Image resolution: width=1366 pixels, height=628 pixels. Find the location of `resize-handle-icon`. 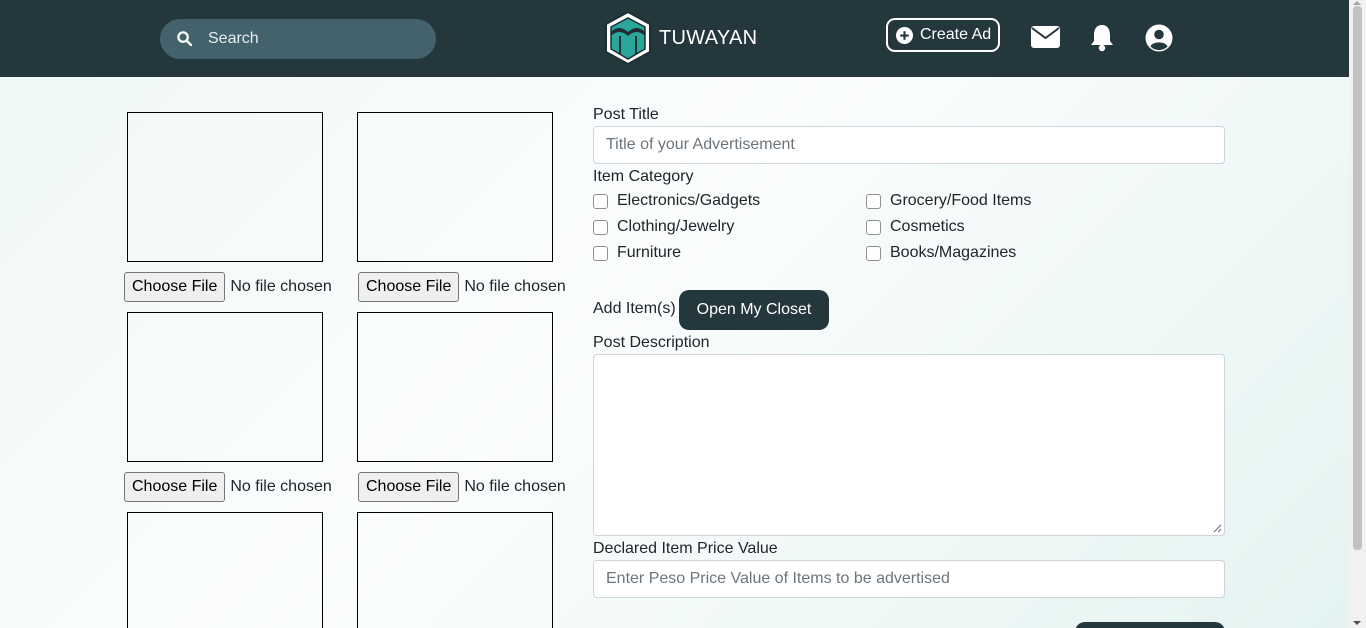

resize-handle-icon is located at coordinates (1217, 528).